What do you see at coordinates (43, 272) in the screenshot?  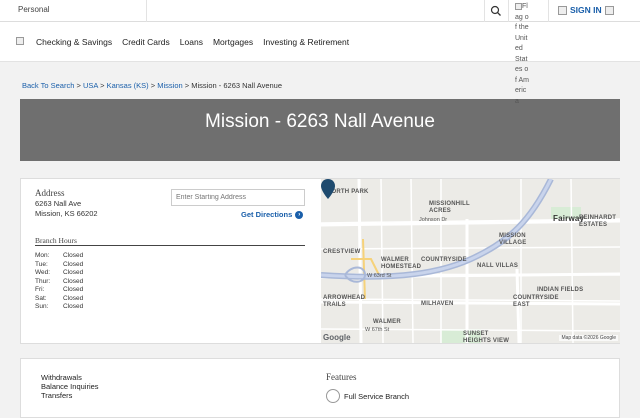 I see `hours-day: Wed:` at bounding box center [43, 272].